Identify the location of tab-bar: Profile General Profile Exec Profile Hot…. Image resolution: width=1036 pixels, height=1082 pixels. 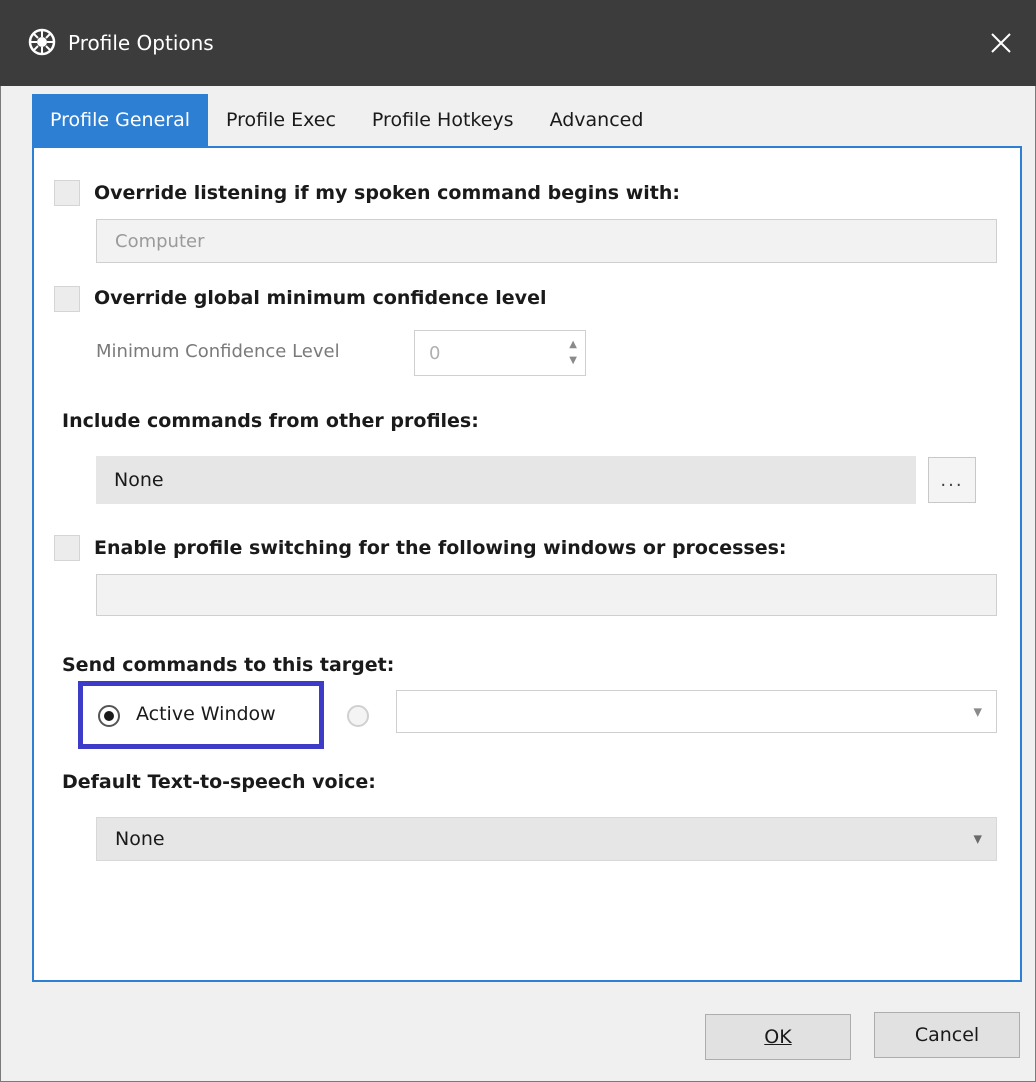
(346, 120).